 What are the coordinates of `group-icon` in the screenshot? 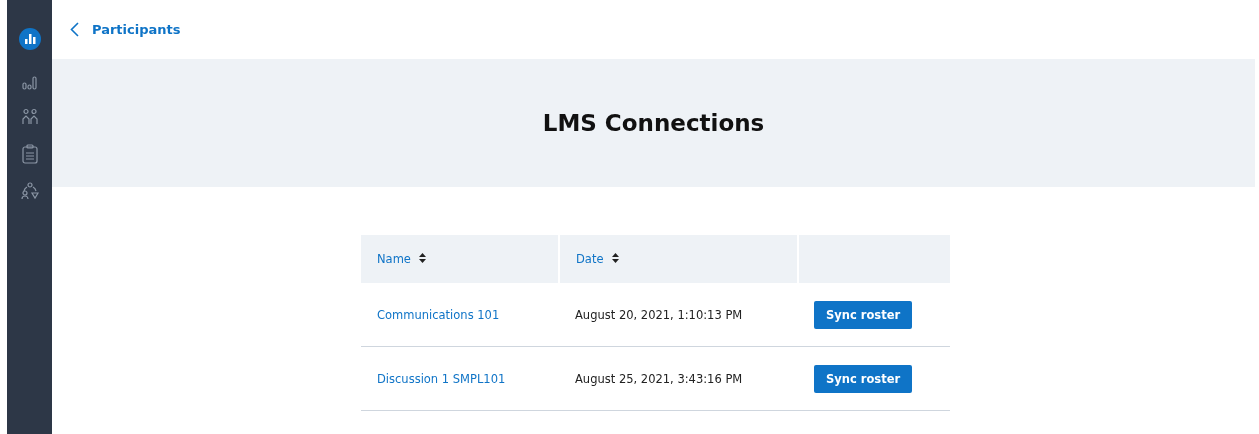 It's located at (29, 191).